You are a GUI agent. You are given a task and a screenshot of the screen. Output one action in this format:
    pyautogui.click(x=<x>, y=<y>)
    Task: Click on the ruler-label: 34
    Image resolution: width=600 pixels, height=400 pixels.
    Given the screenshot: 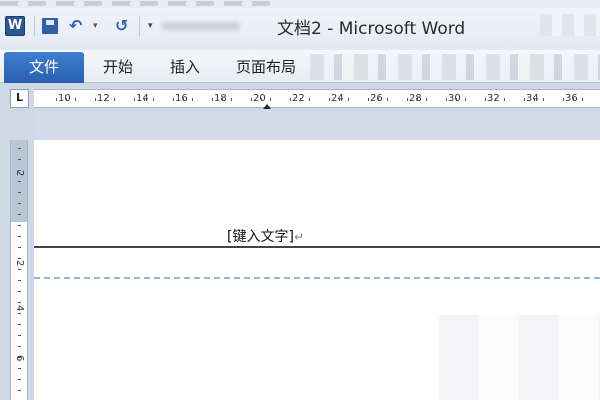 What is the action you would take?
    pyautogui.click(x=532, y=98)
    